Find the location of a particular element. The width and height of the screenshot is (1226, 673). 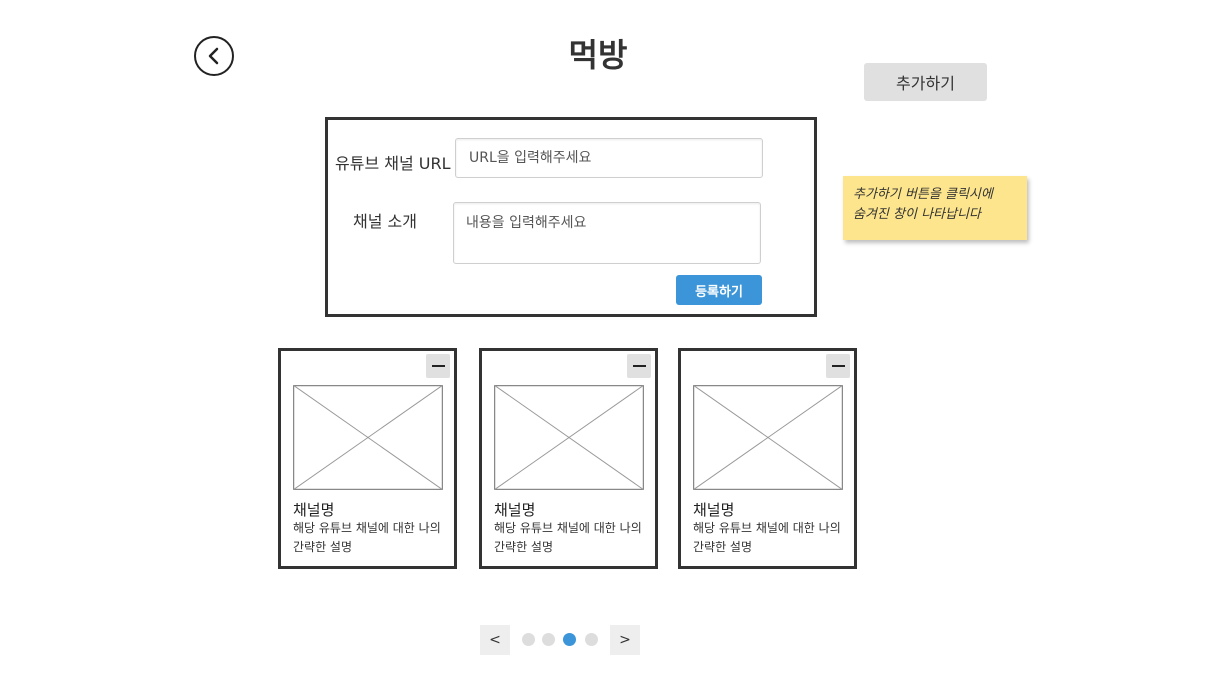

add-channel-form: 유튜브 채널 URL 채널 소개 등록하기 is located at coordinates (571, 217).